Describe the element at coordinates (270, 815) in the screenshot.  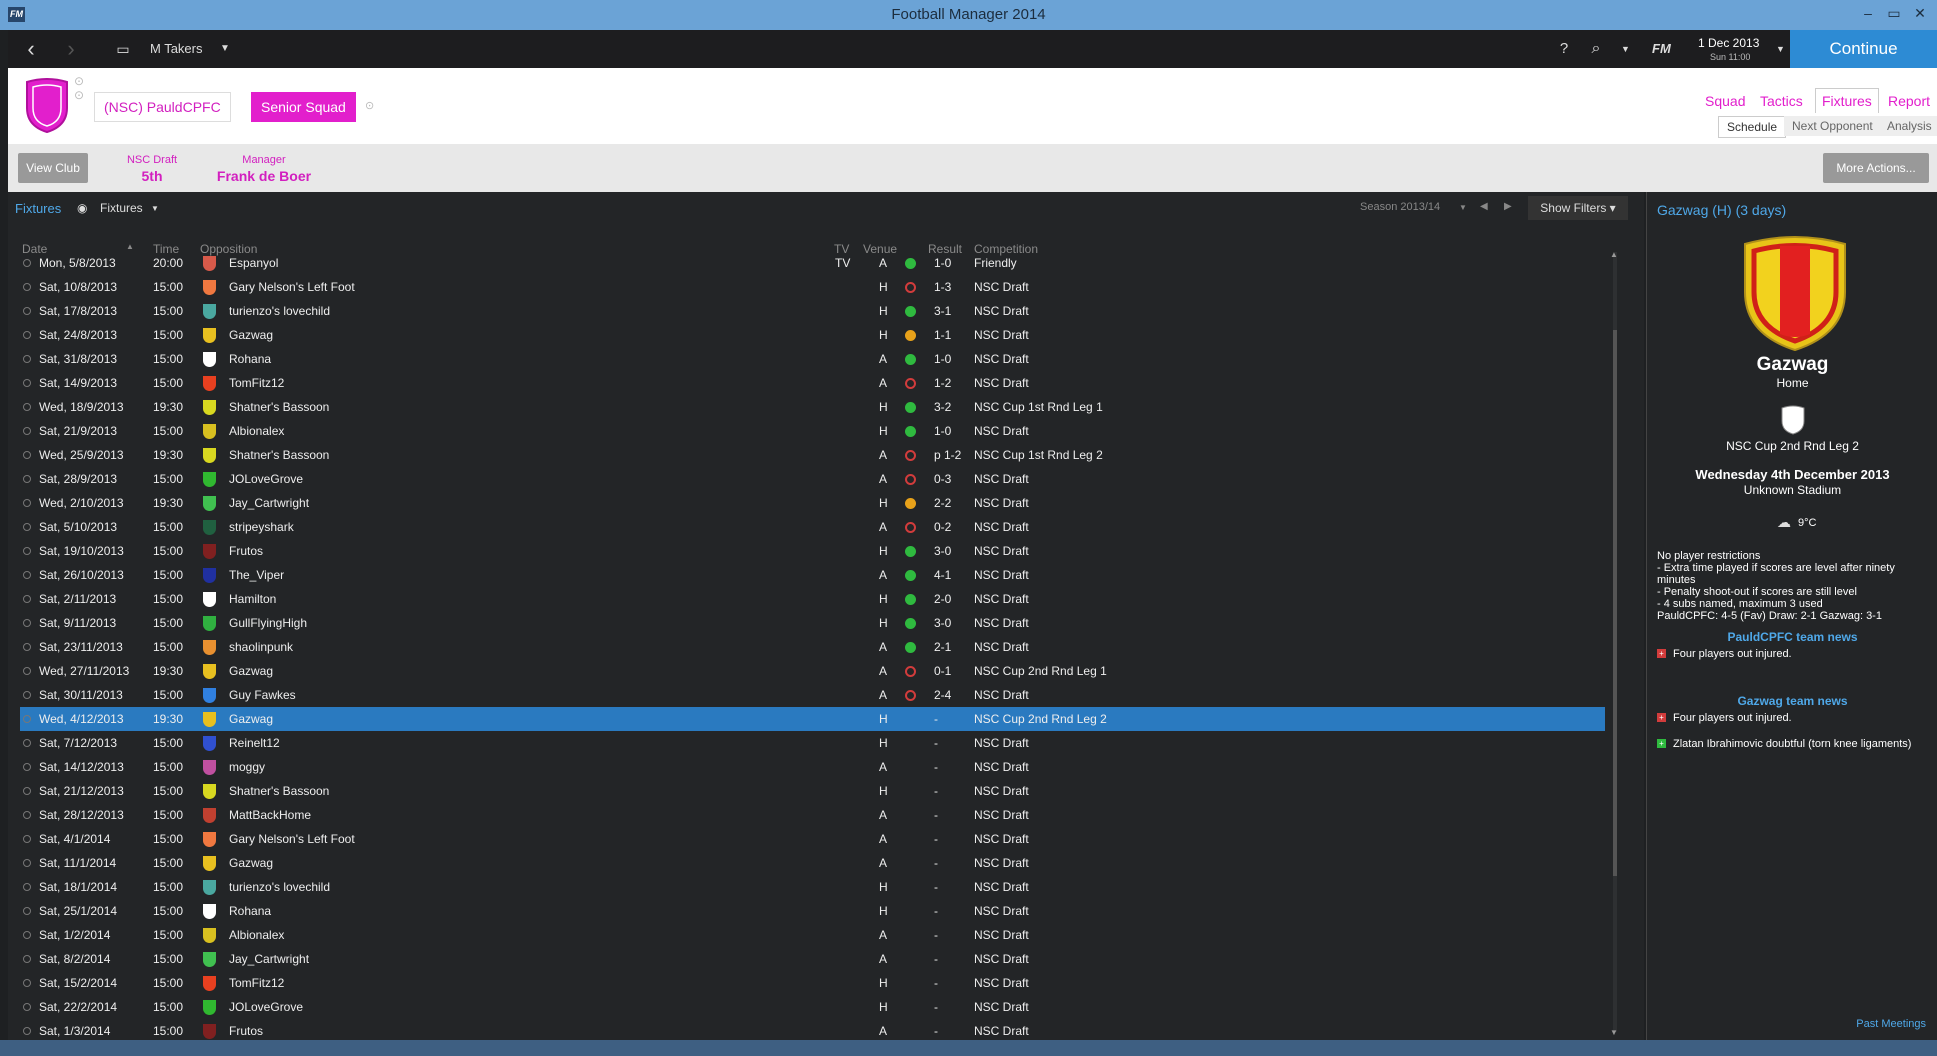
I see `opposition-cell: MattBackHome` at that location.